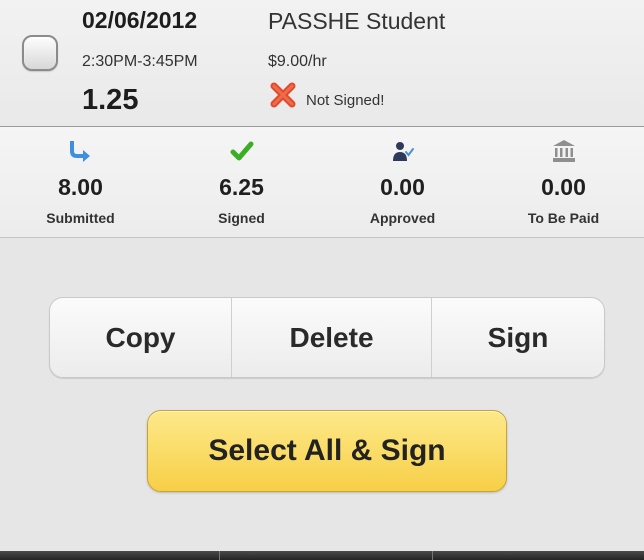 Image resolution: width=644 pixels, height=560 pixels. I want to click on status-text: Not Signed!, so click(345, 100).